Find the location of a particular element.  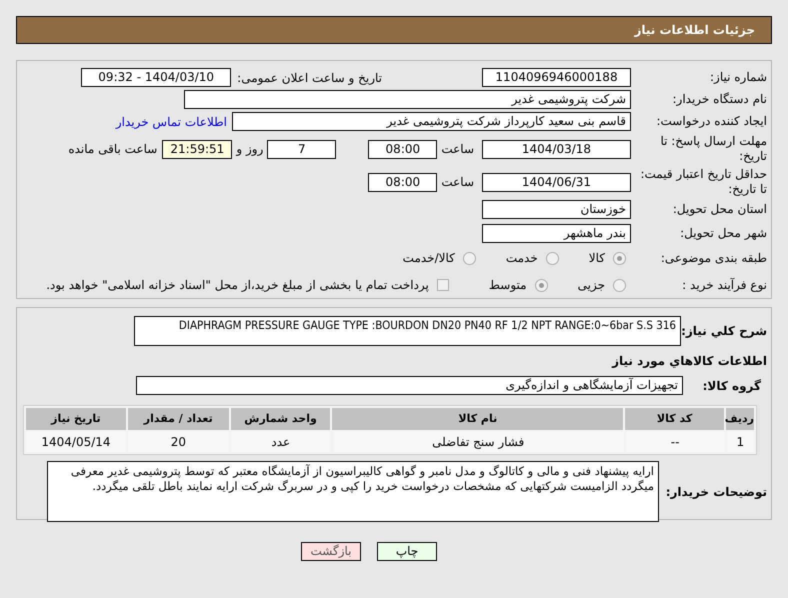

text-field: تجهیزات آزمایشگاهی و اندازه‌گیری is located at coordinates (409, 385).